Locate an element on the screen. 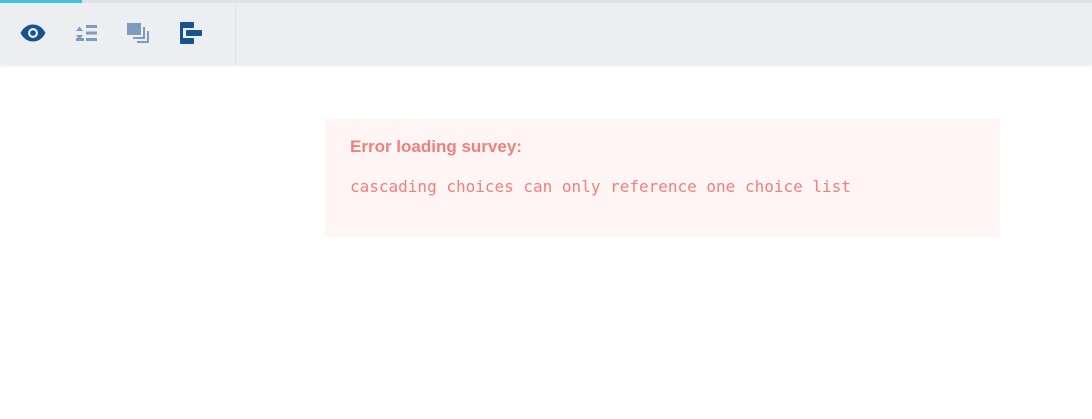  toolbar-button-group is located at coordinates (118, 34).